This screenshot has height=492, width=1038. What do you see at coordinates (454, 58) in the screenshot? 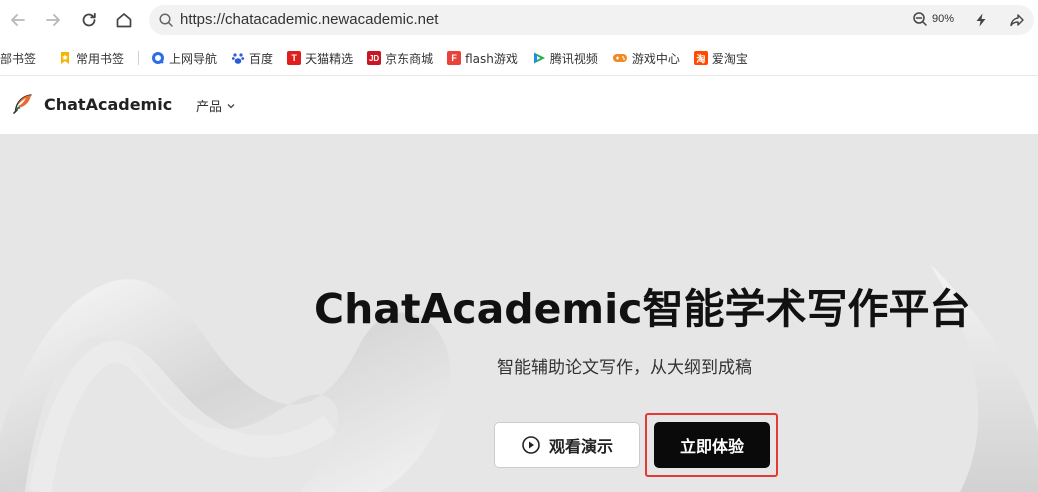
I see `flash-game-icon: F` at bounding box center [454, 58].